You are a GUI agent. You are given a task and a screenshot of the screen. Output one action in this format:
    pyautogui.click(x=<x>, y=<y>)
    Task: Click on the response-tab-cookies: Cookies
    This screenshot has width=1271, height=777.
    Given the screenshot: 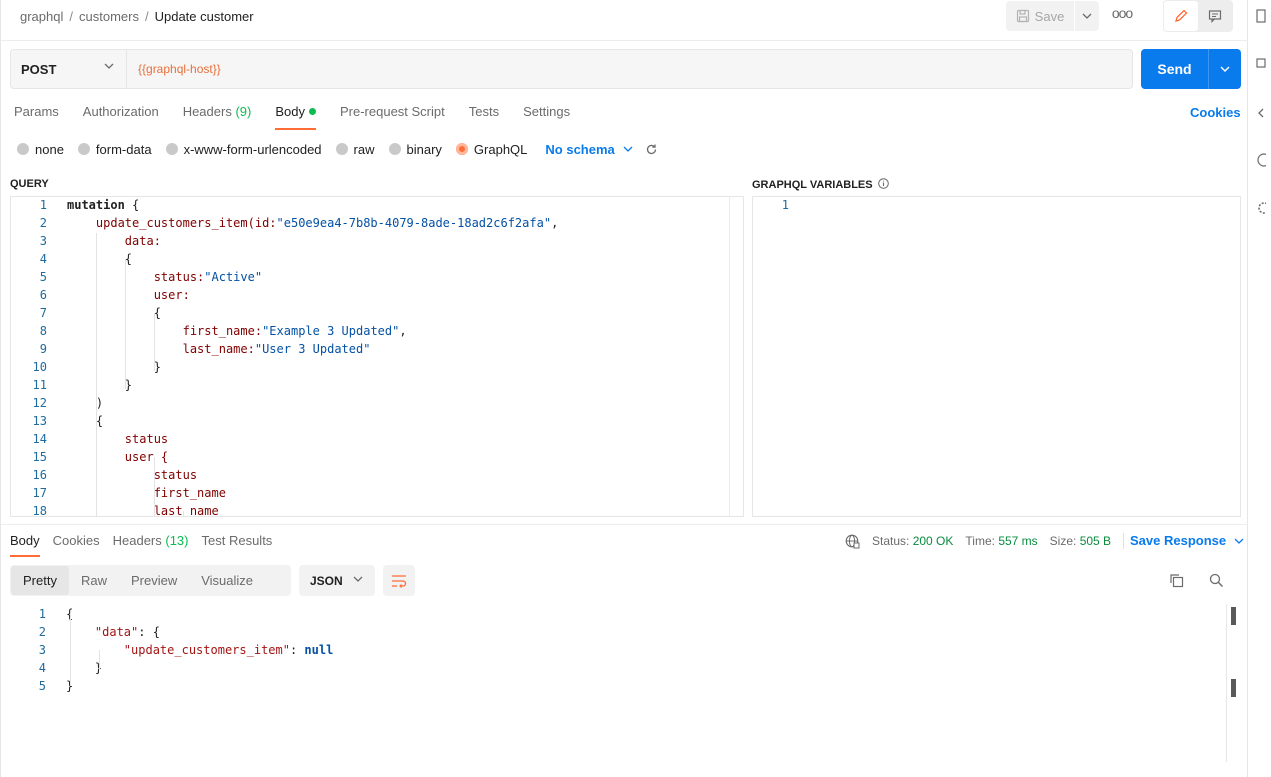 What is the action you would take?
    pyautogui.click(x=76, y=545)
    